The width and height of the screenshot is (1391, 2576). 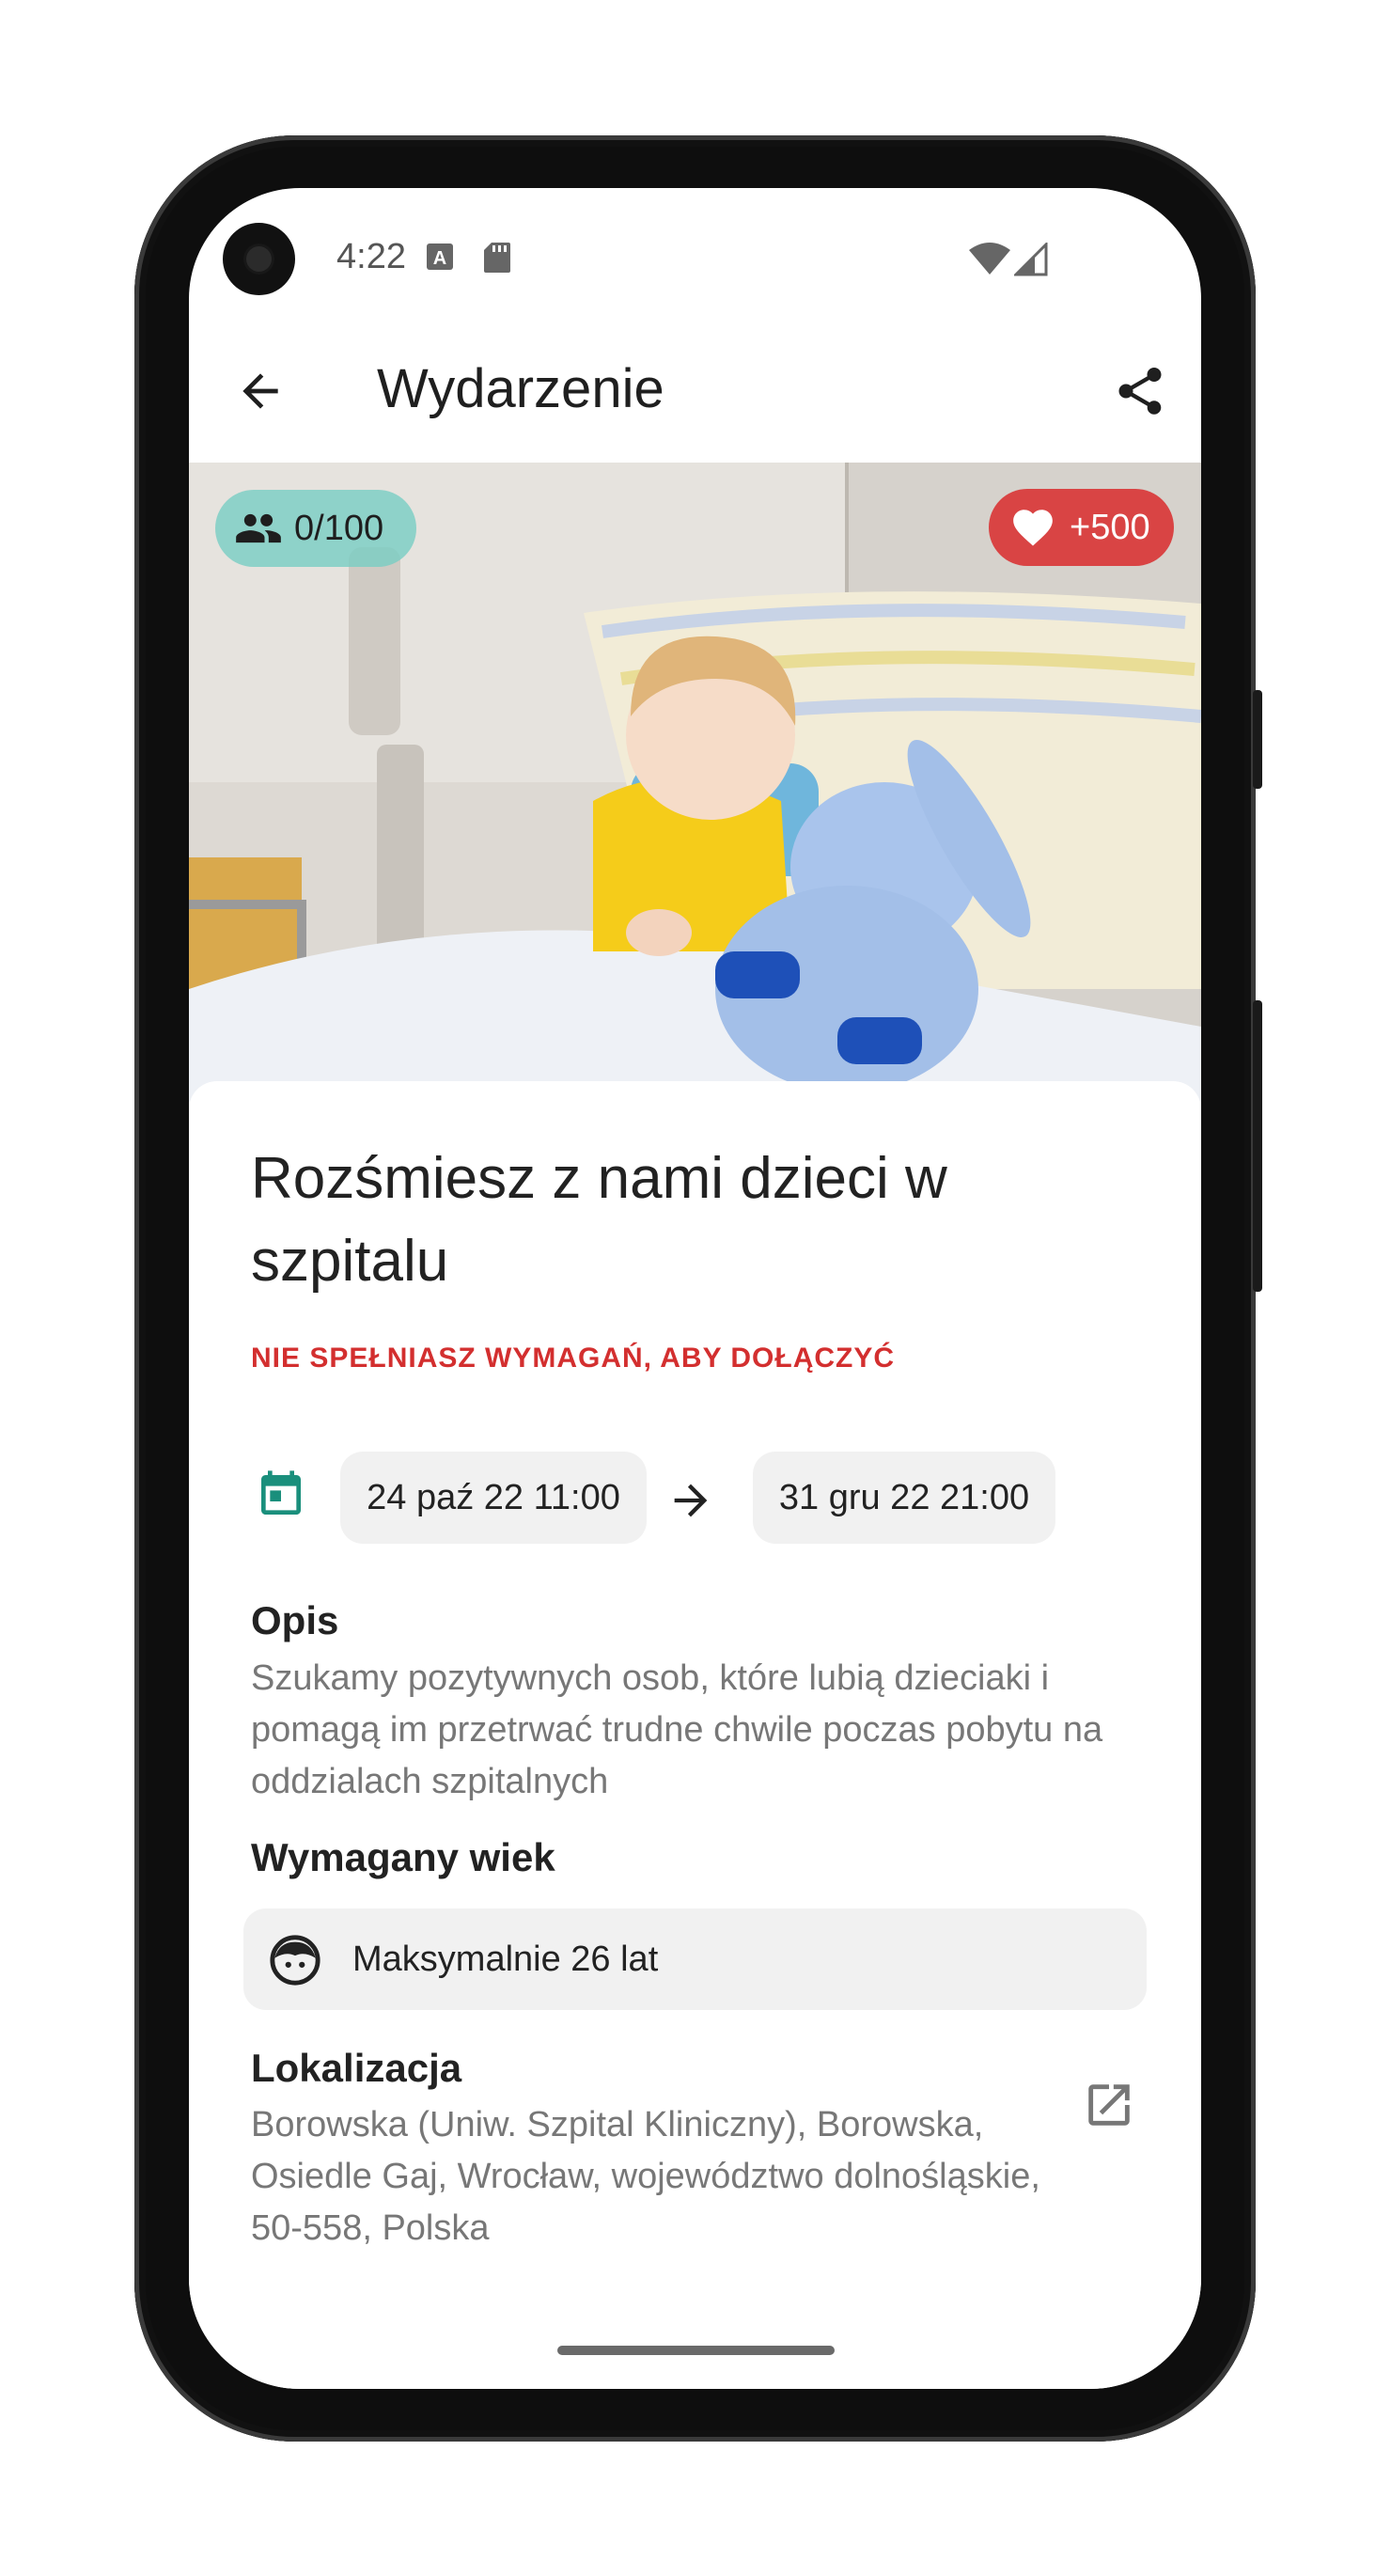 I want to click on participants-chip: 0/100, so click(x=315, y=529).